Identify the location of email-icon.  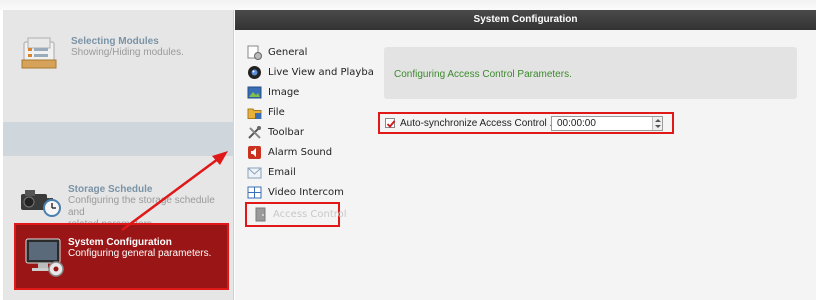
(254, 172).